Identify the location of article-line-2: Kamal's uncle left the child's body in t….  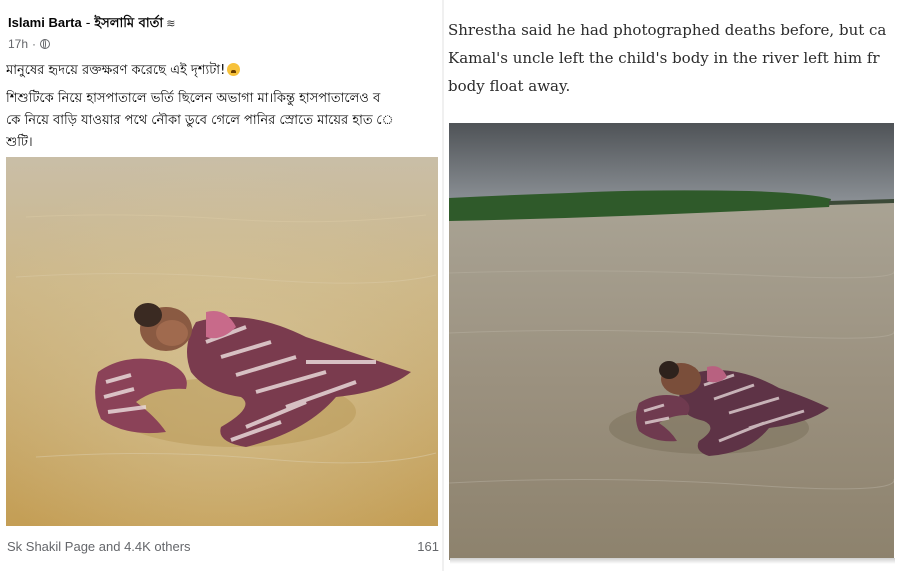
(664, 58).